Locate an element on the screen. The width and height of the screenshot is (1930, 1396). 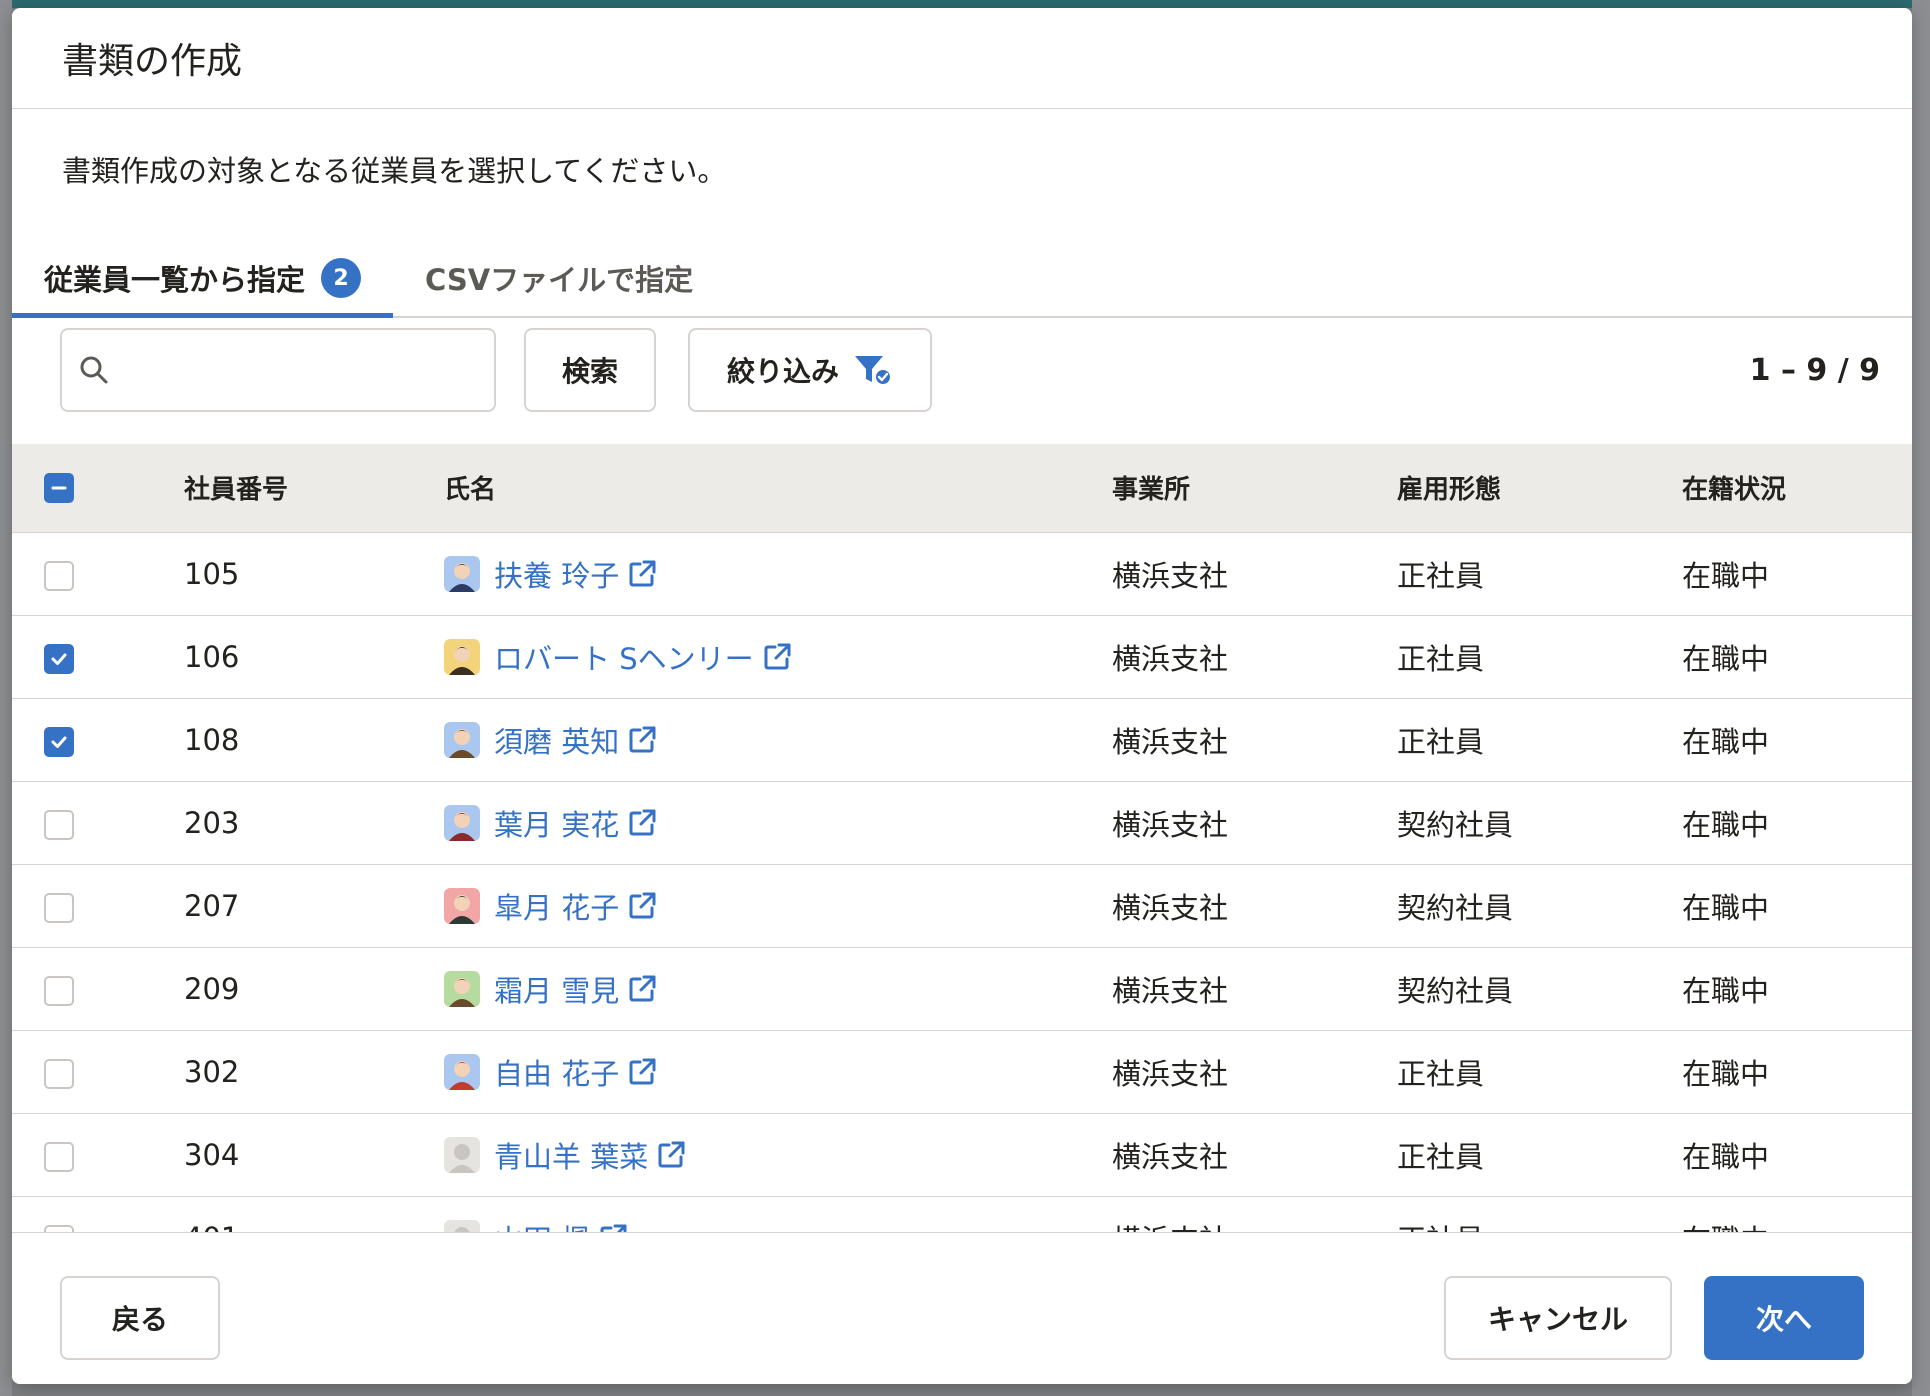
employee-name-cell: 須磨 英知 is located at coordinates (778, 739).